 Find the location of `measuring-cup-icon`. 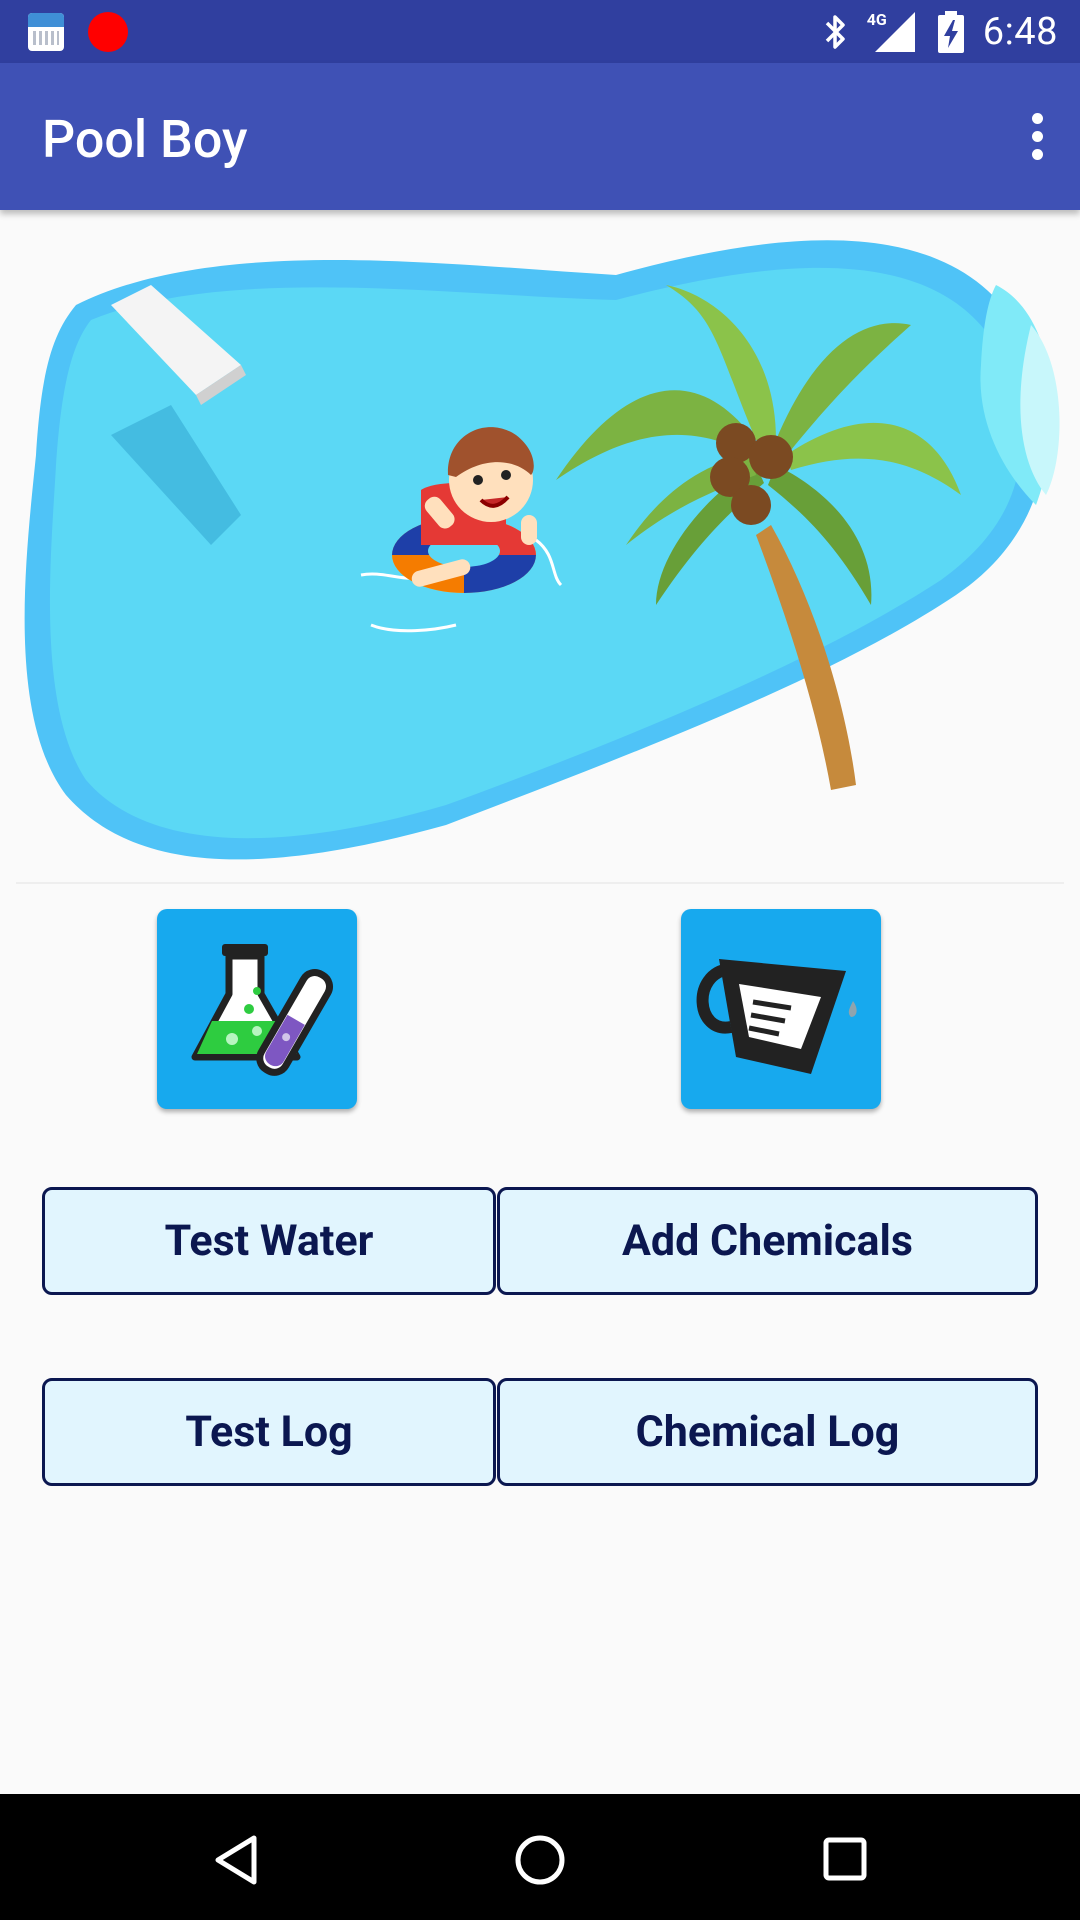

measuring-cup-icon is located at coordinates (776, 1016).